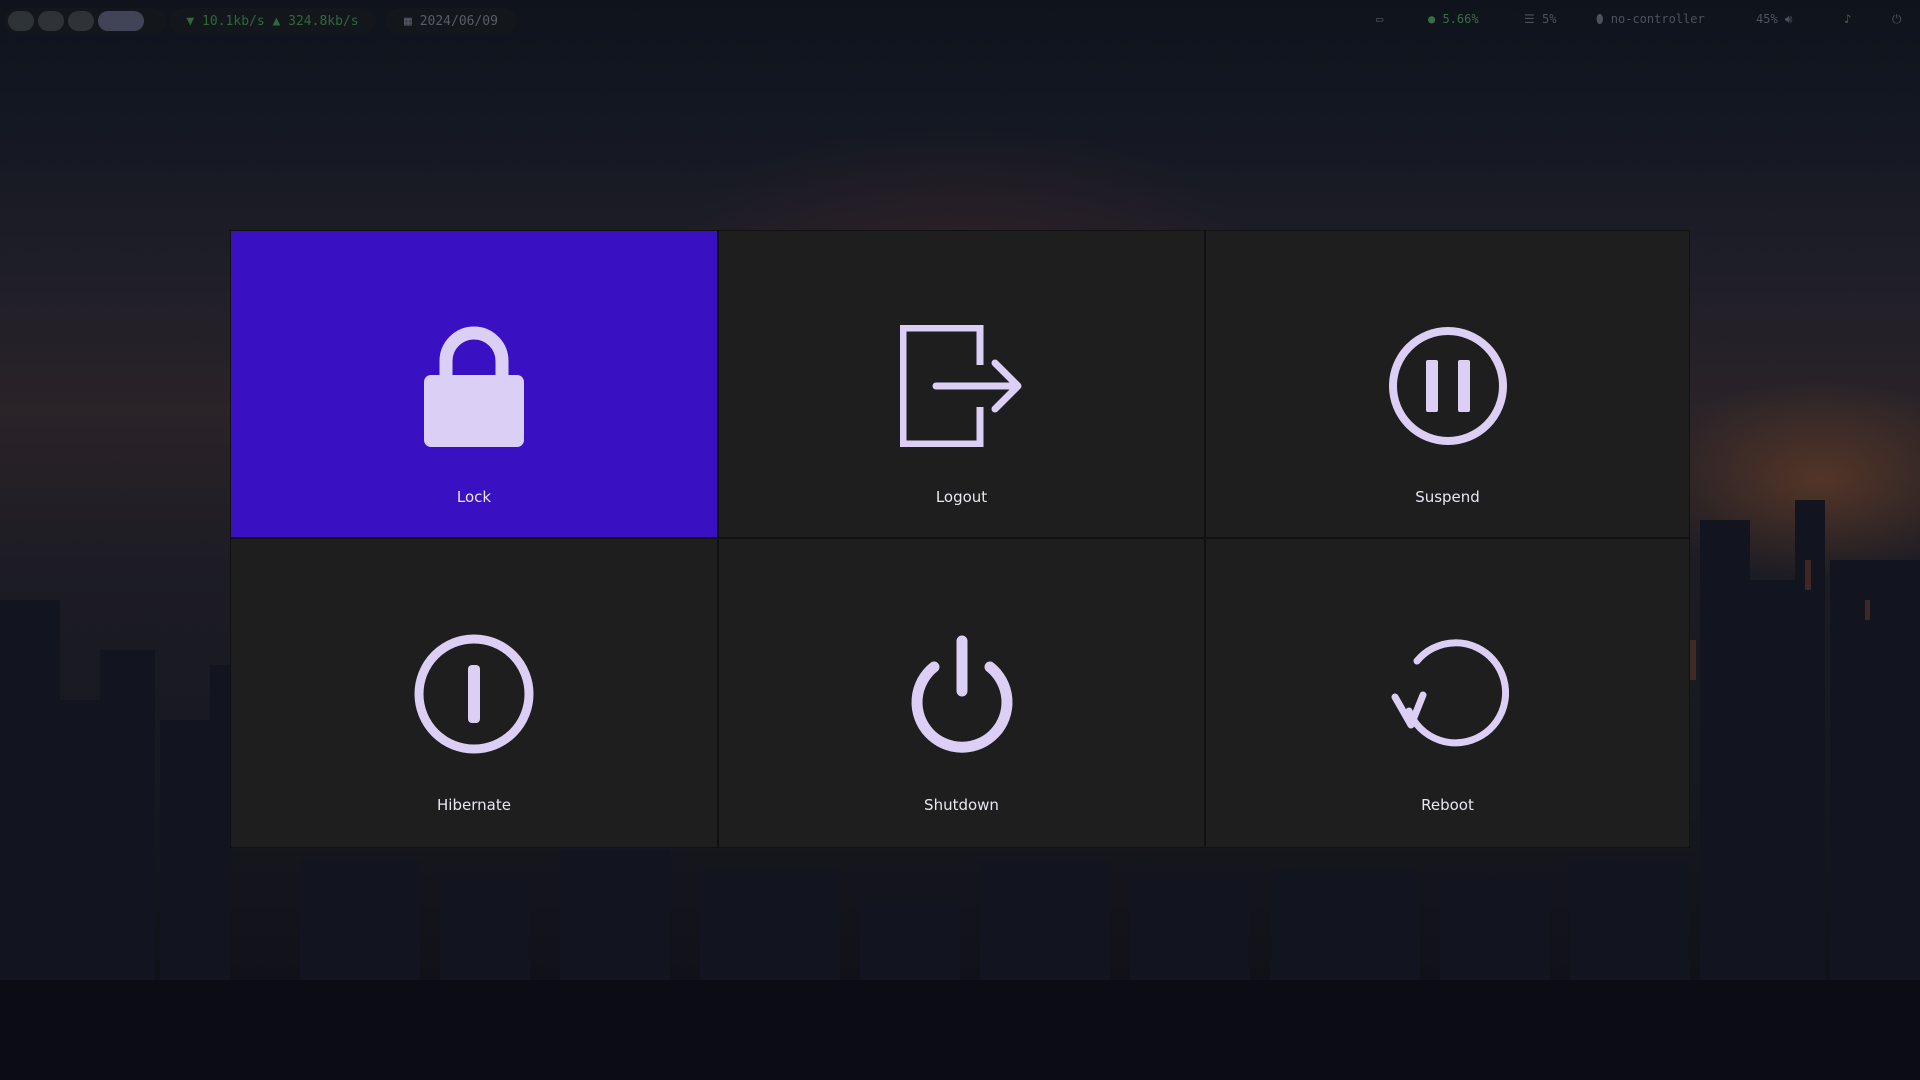  I want to click on shutdown-button: Shutdown, so click(961, 693).